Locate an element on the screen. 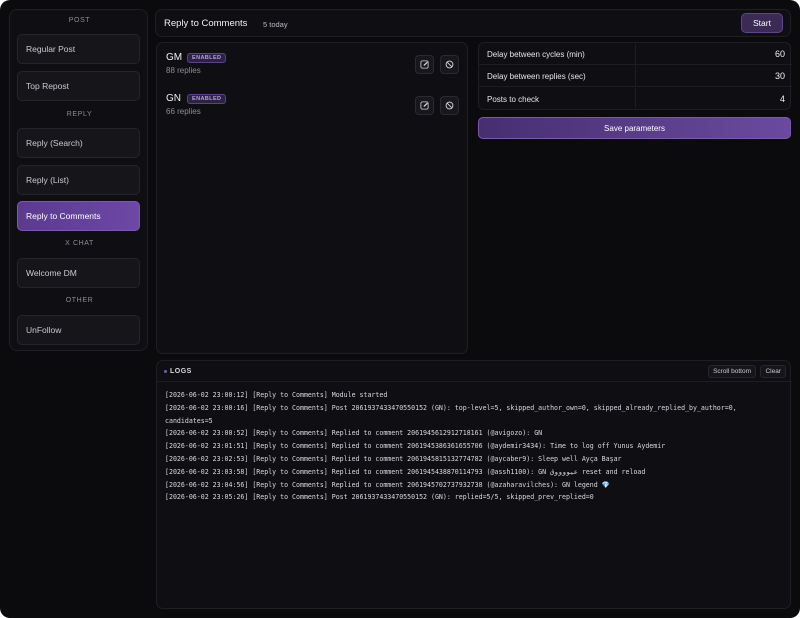 The image size is (800, 618). sidebar-item-reply-search: Reply (Search) is located at coordinates (78, 143).